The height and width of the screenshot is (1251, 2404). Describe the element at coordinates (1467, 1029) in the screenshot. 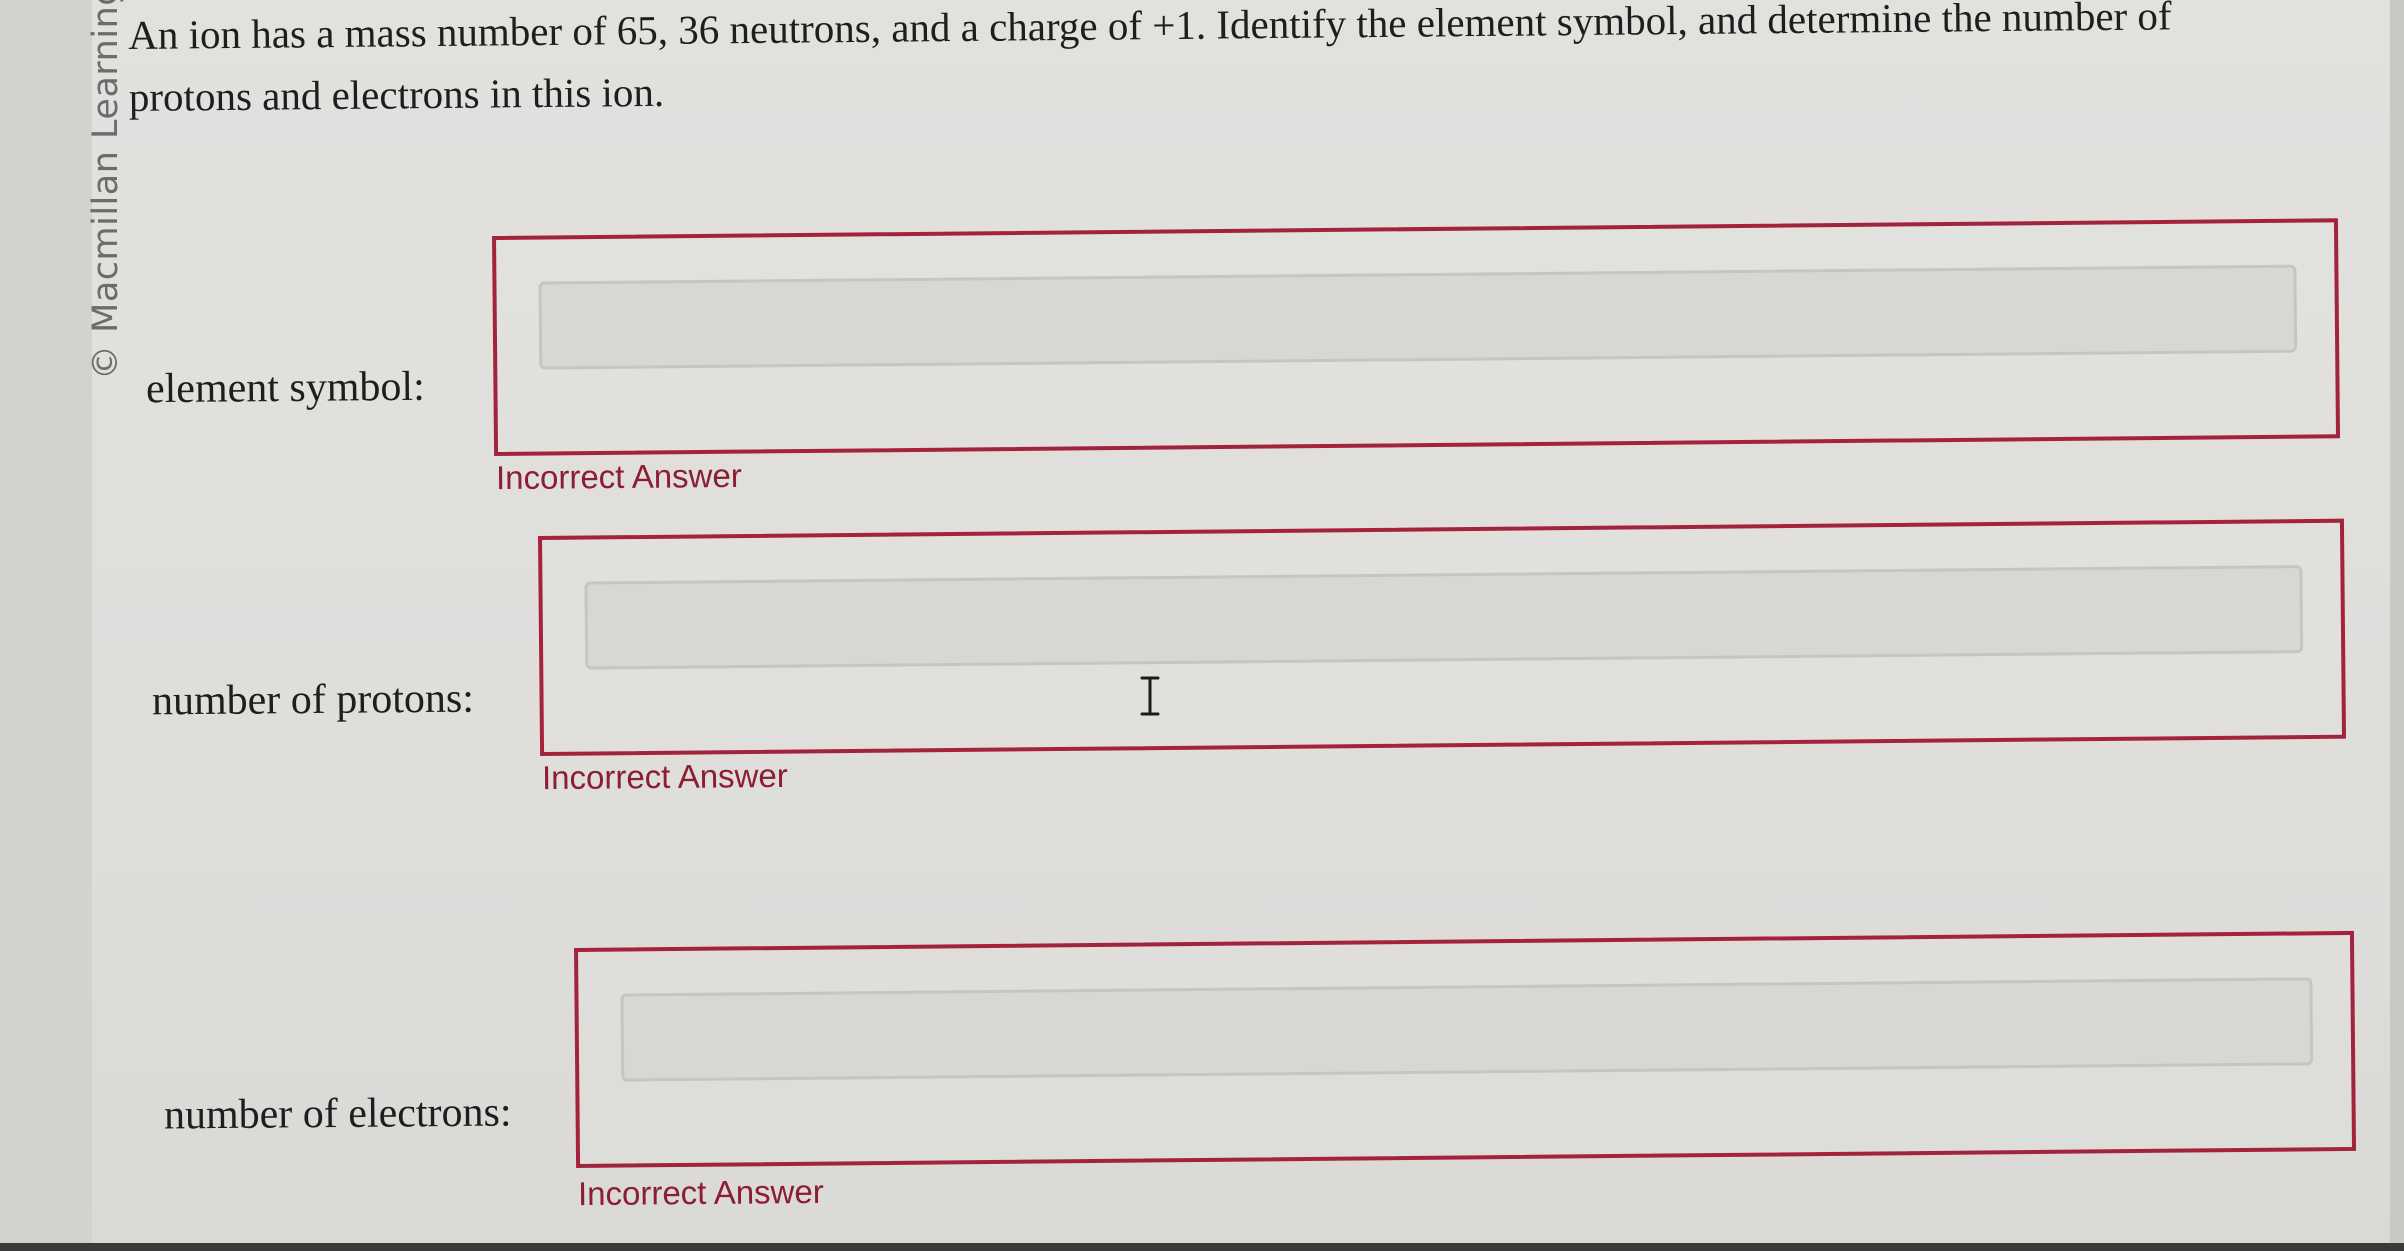

I see `electrons-input` at that location.